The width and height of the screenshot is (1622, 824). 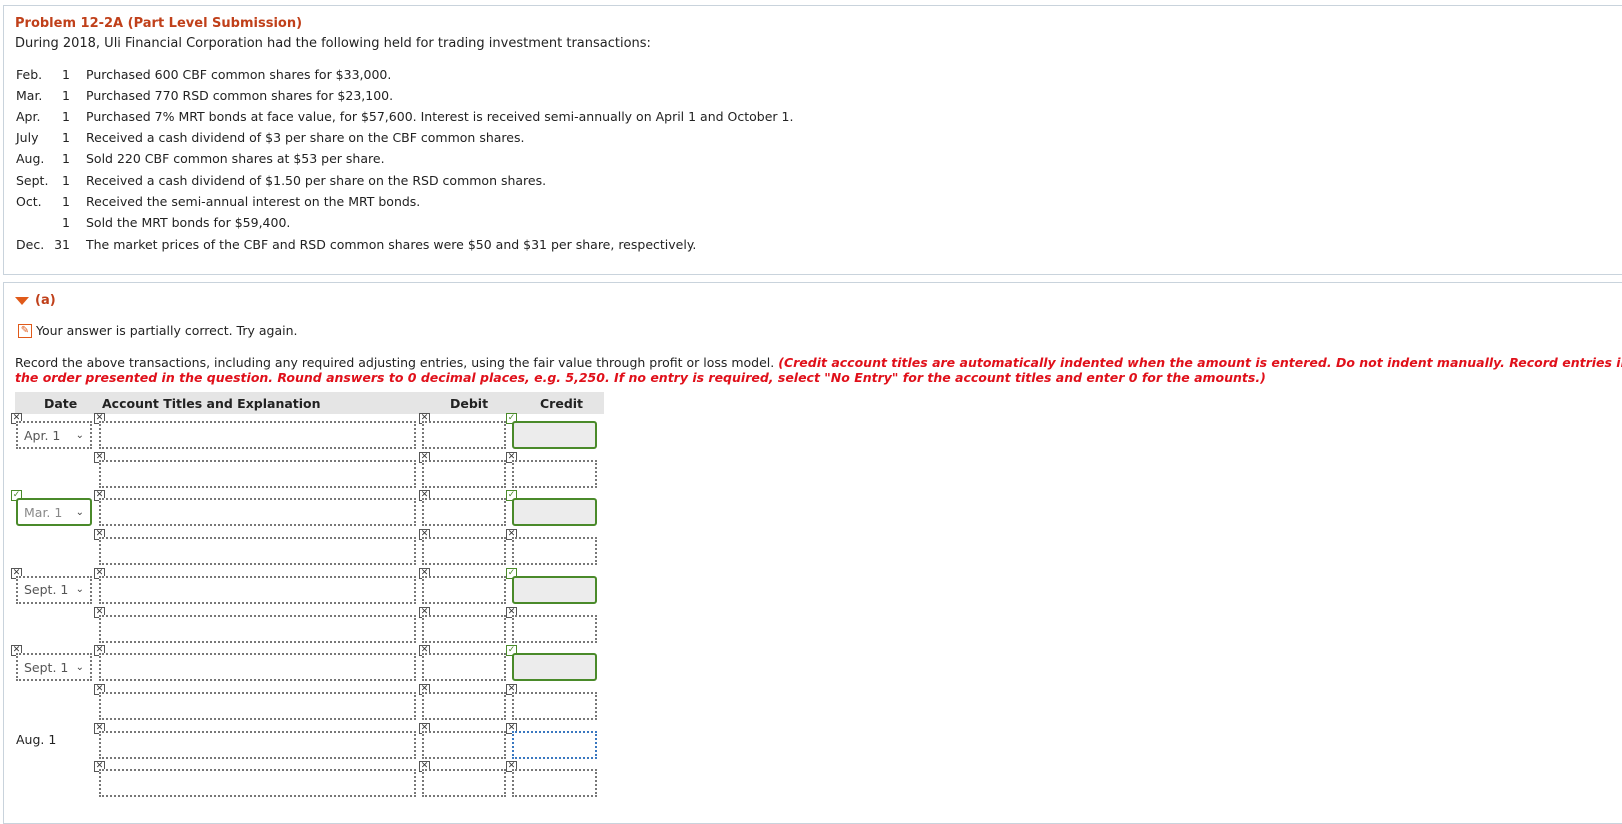 I want to click on transaction-month: Aug., so click(x=30, y=158).